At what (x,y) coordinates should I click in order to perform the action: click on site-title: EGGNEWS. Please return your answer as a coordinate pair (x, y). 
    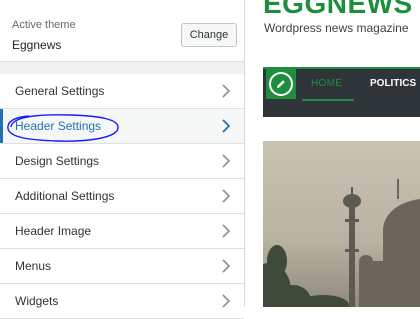
    Looking at the image, I should click on (338, 10).